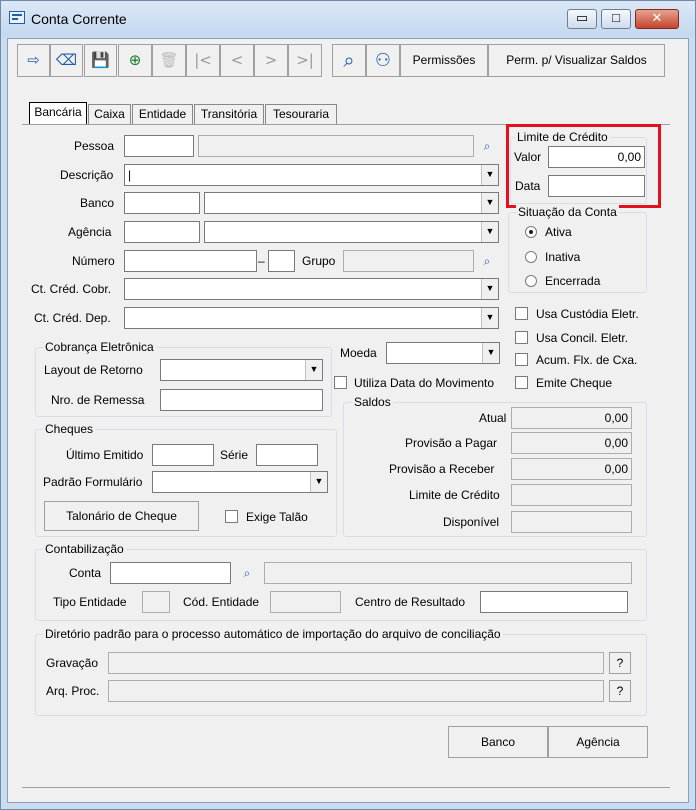  What do you see at coordinates (271, 60) in the screenshot?
I see `next-record-icon: >` at bounding box center [271, 60].